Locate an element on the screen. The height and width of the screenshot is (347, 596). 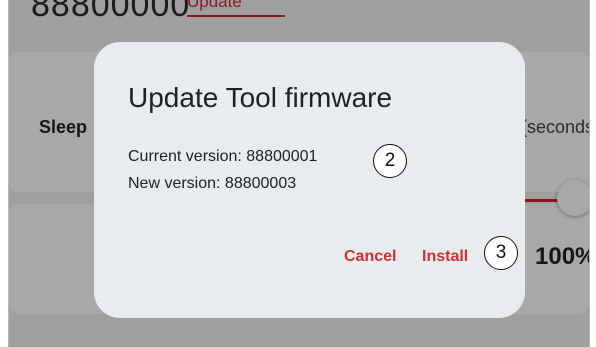
cancel-button: Cancel is located at coordinates (370, 257).